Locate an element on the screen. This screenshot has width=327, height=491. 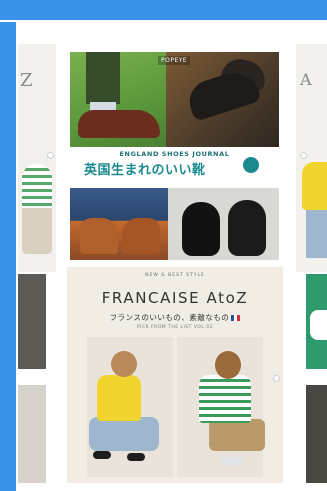
photo-brown-boots is located at coordinates (119, 224).